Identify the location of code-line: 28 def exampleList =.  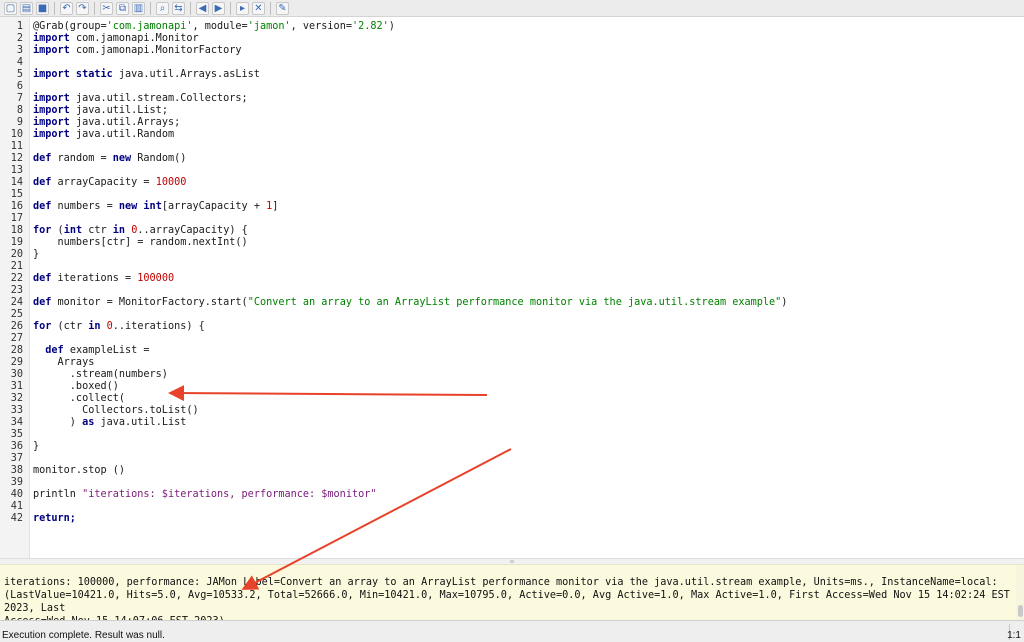
(512, 351).